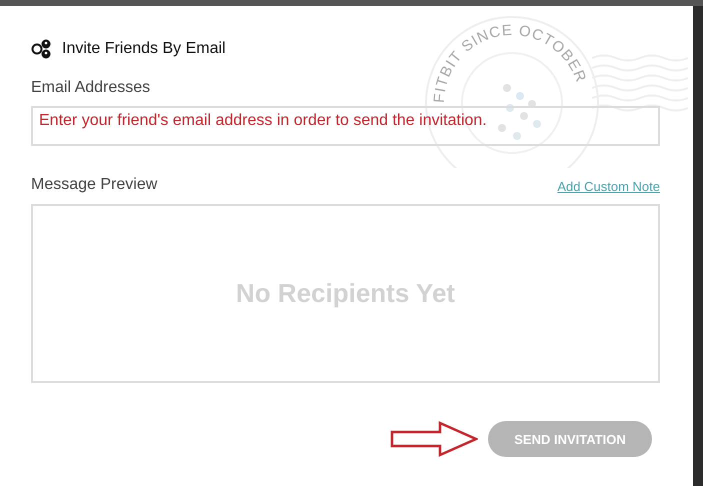 This screenshot has width=703, height=486. I want to click on add-custom-note-link: Add Custom Note, so click(608, 186).